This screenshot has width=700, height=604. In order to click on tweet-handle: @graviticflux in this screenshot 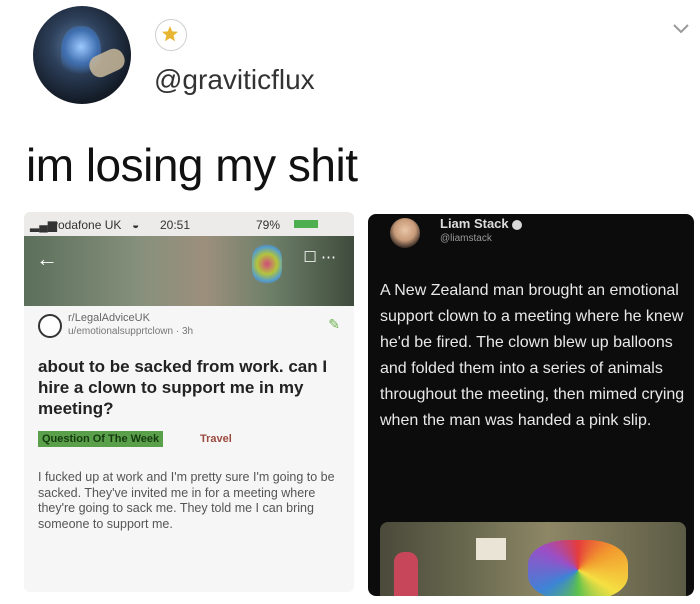, I will do `click(234, 80)`.